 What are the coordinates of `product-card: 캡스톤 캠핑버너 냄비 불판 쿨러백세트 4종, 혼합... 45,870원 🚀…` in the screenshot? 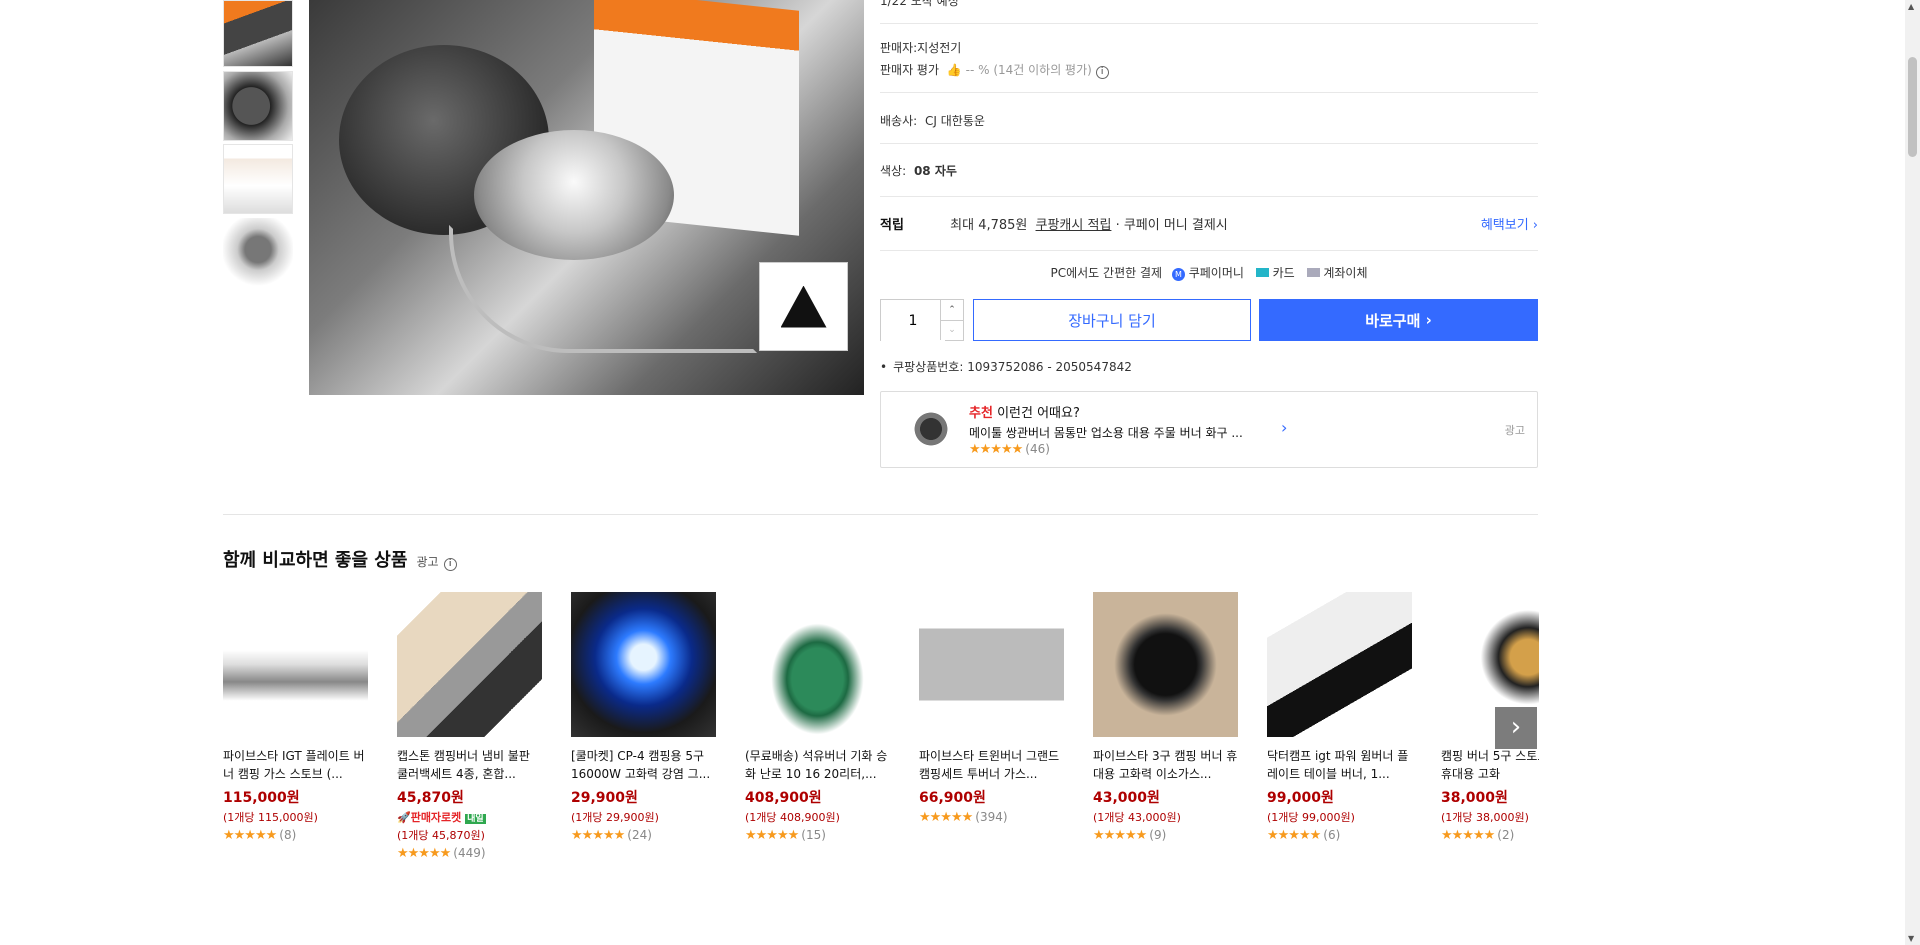 It's located at (469, 726).